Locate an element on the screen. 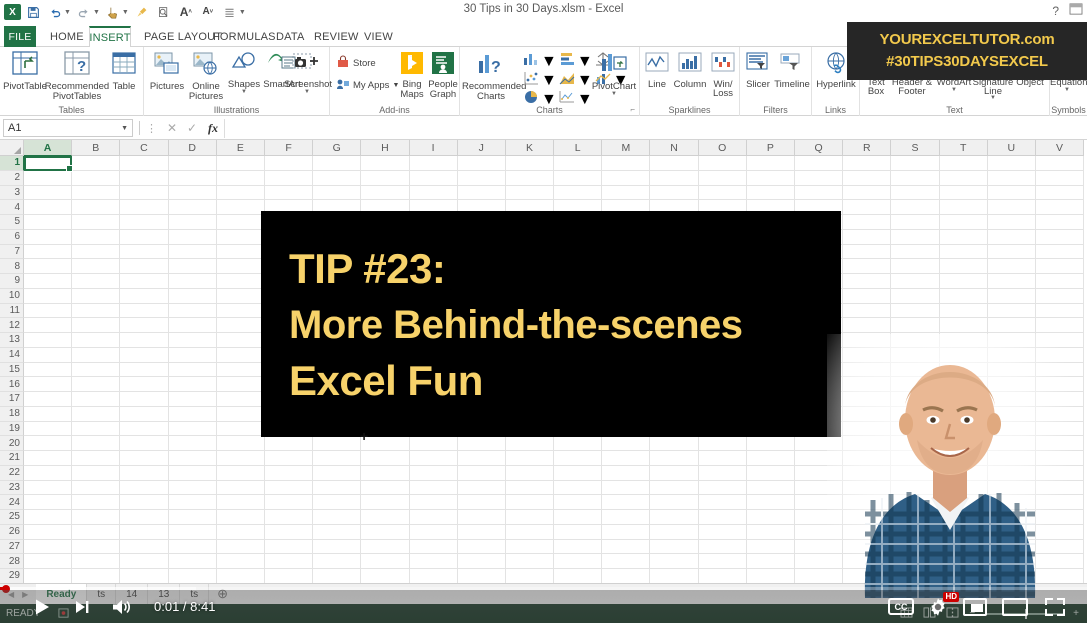 Image resolution: width=1087 pixels, height=623 pixels. cell-C26 is located at coordinates (144, 532).